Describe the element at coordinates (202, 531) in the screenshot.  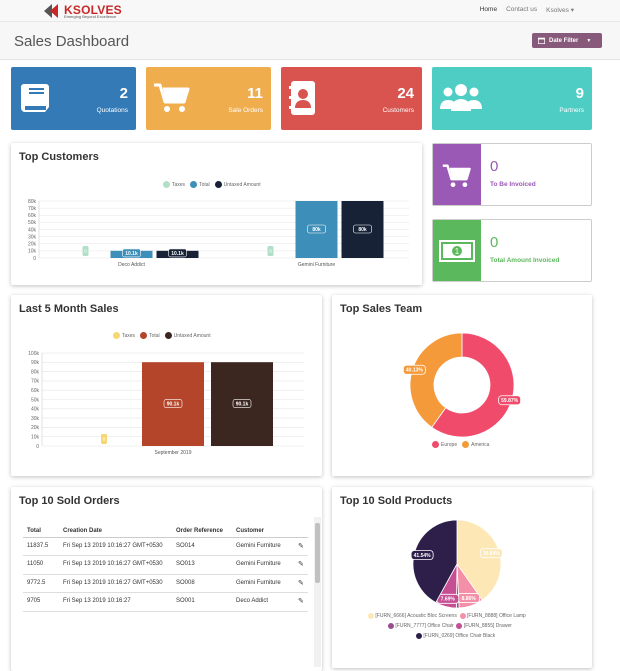
I see `column-header-order-reference: Order Reference` at that location.